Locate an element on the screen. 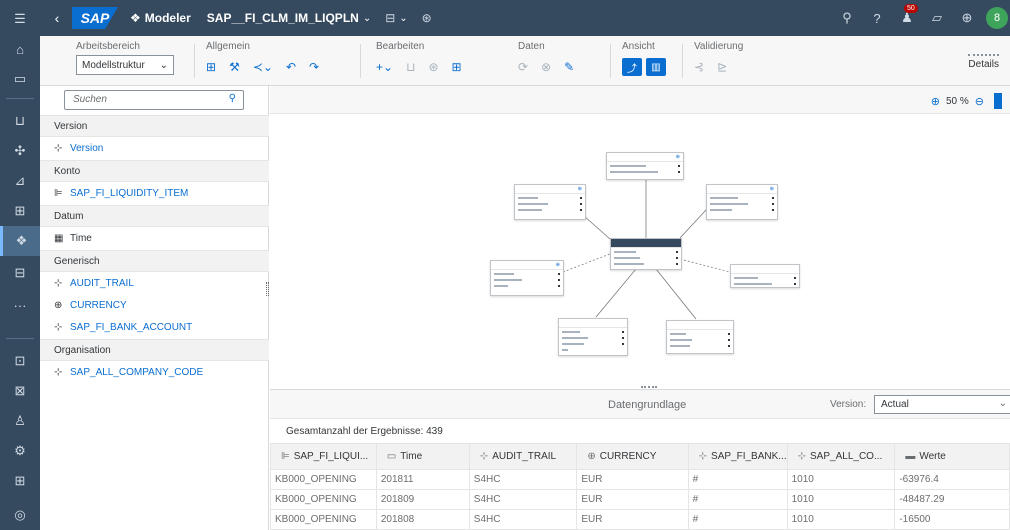 The width and height of the screenshot is (1010, 530). table-cell: -48487.29 is located at coordinates (952, 499).